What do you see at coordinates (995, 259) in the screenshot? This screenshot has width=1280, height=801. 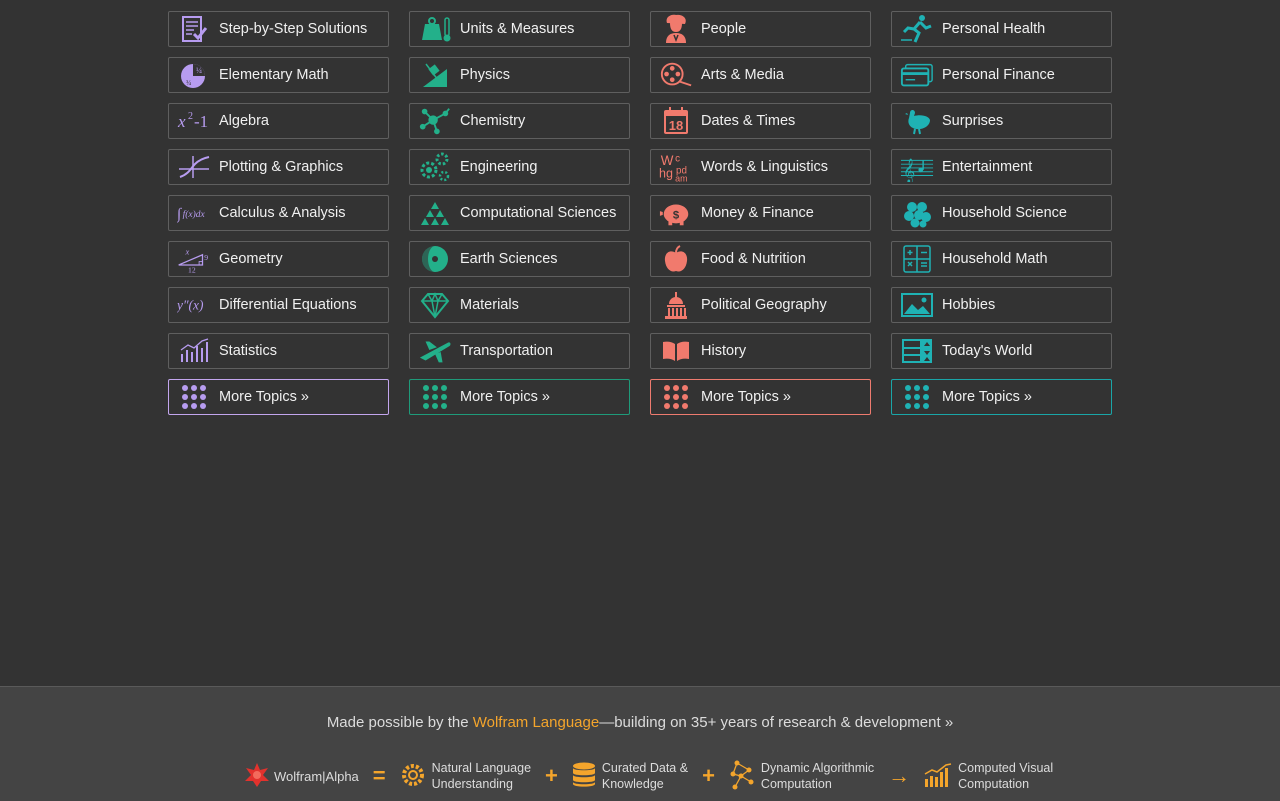 I see `tile-label: Household Math` at bounding box center [995, 259].